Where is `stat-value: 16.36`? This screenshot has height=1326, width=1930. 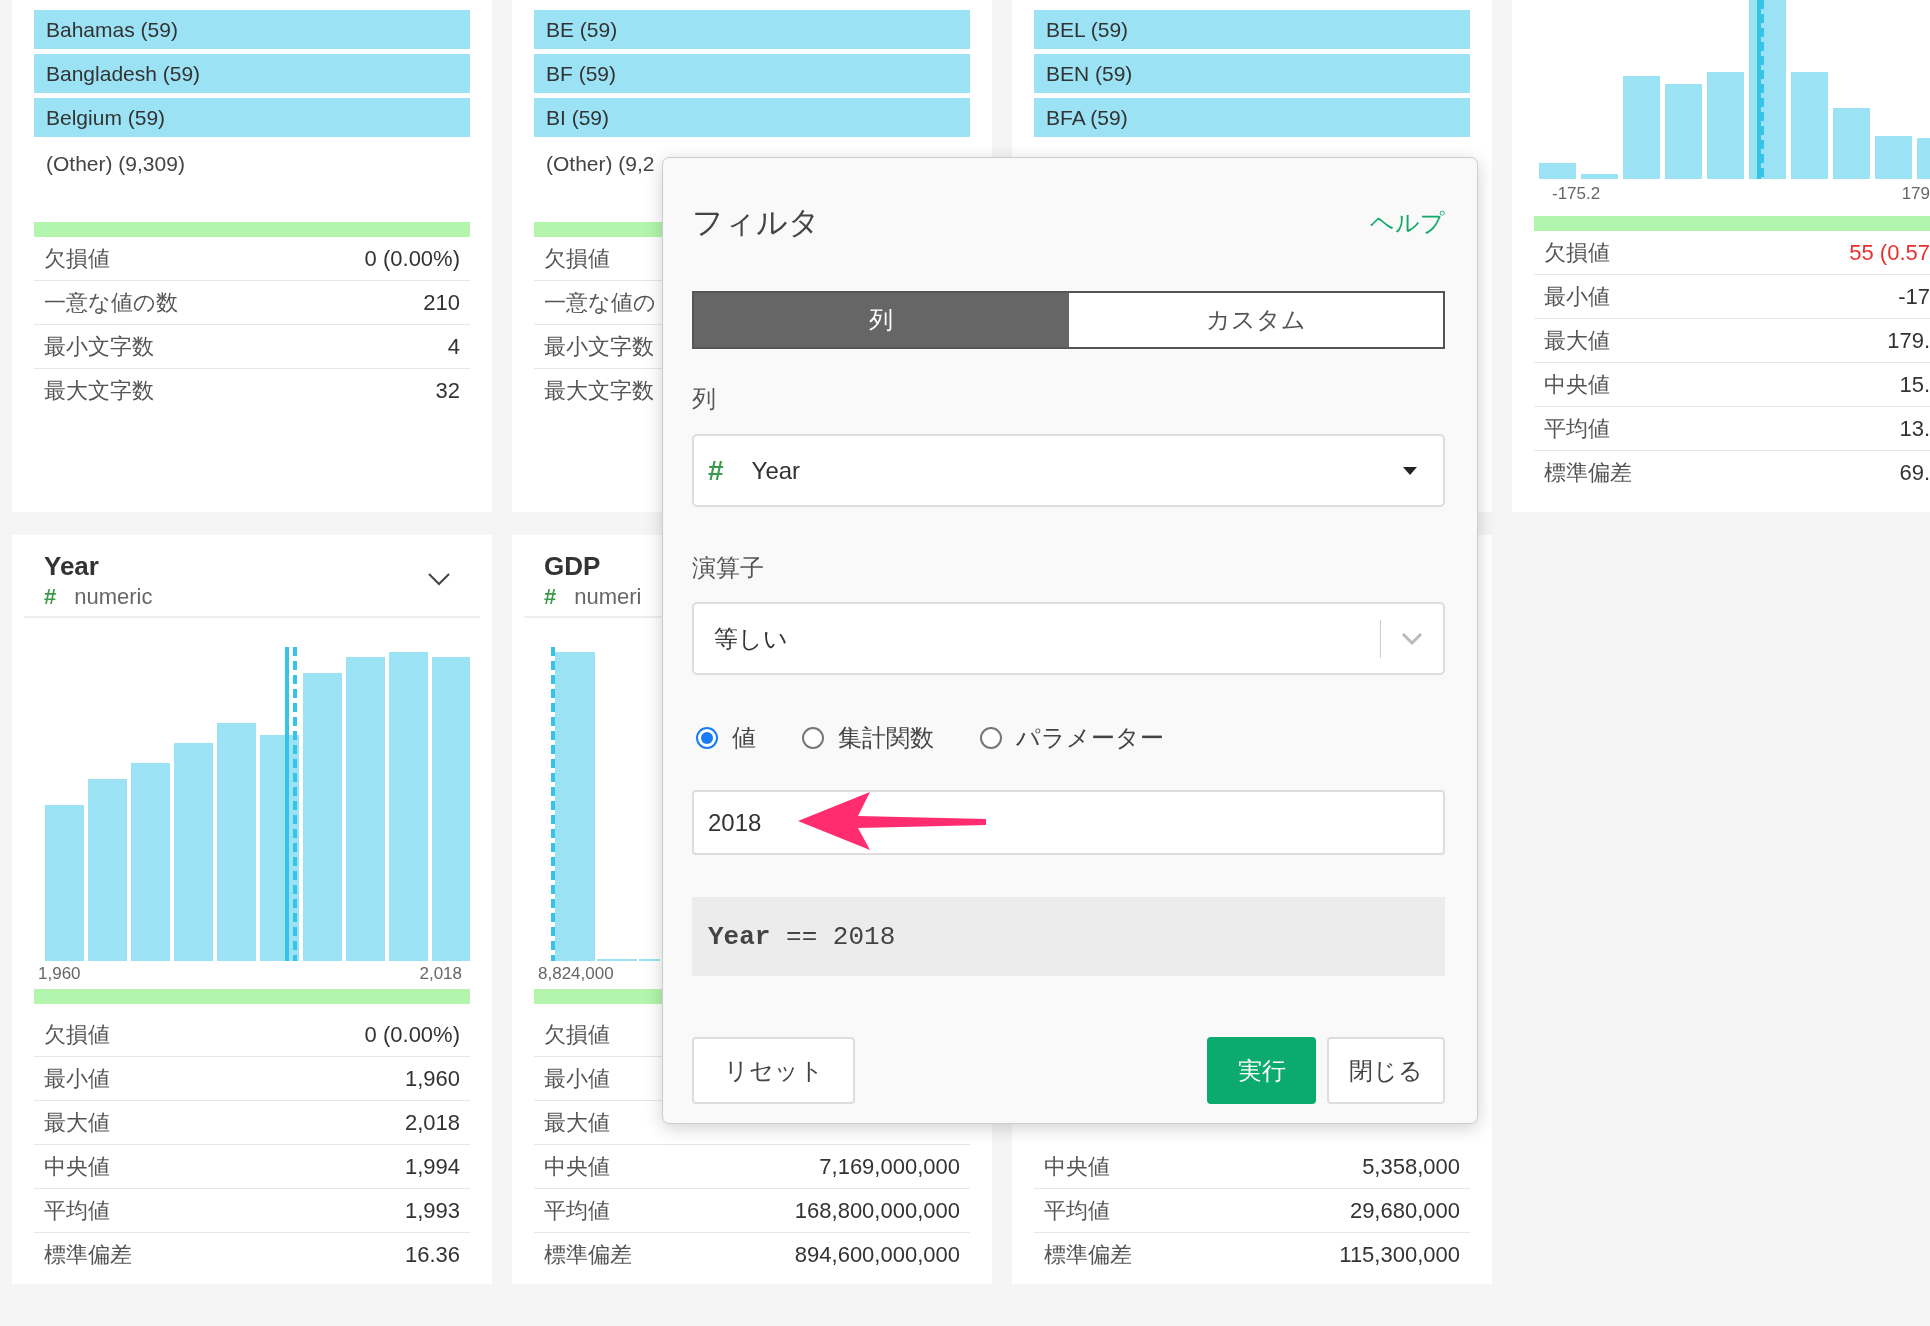 stat-value: 16.36 is located at coordinates (432, 1255).